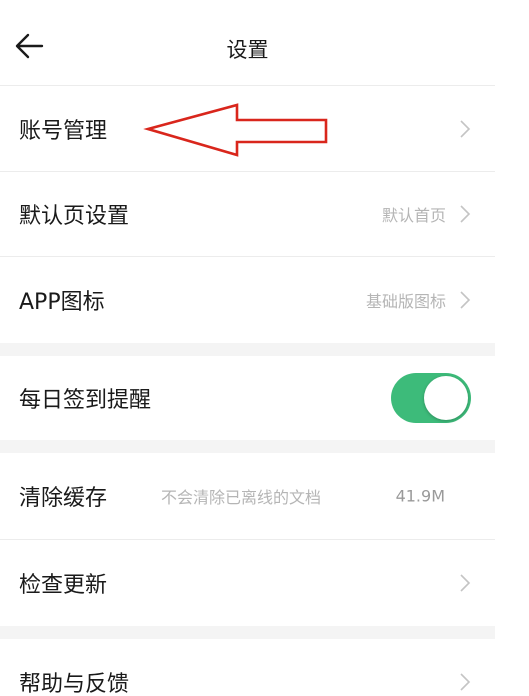  Describe the element at coordinates (74, 216) in the screenshot. I see `default-page-label: 默认页设置` at that location.